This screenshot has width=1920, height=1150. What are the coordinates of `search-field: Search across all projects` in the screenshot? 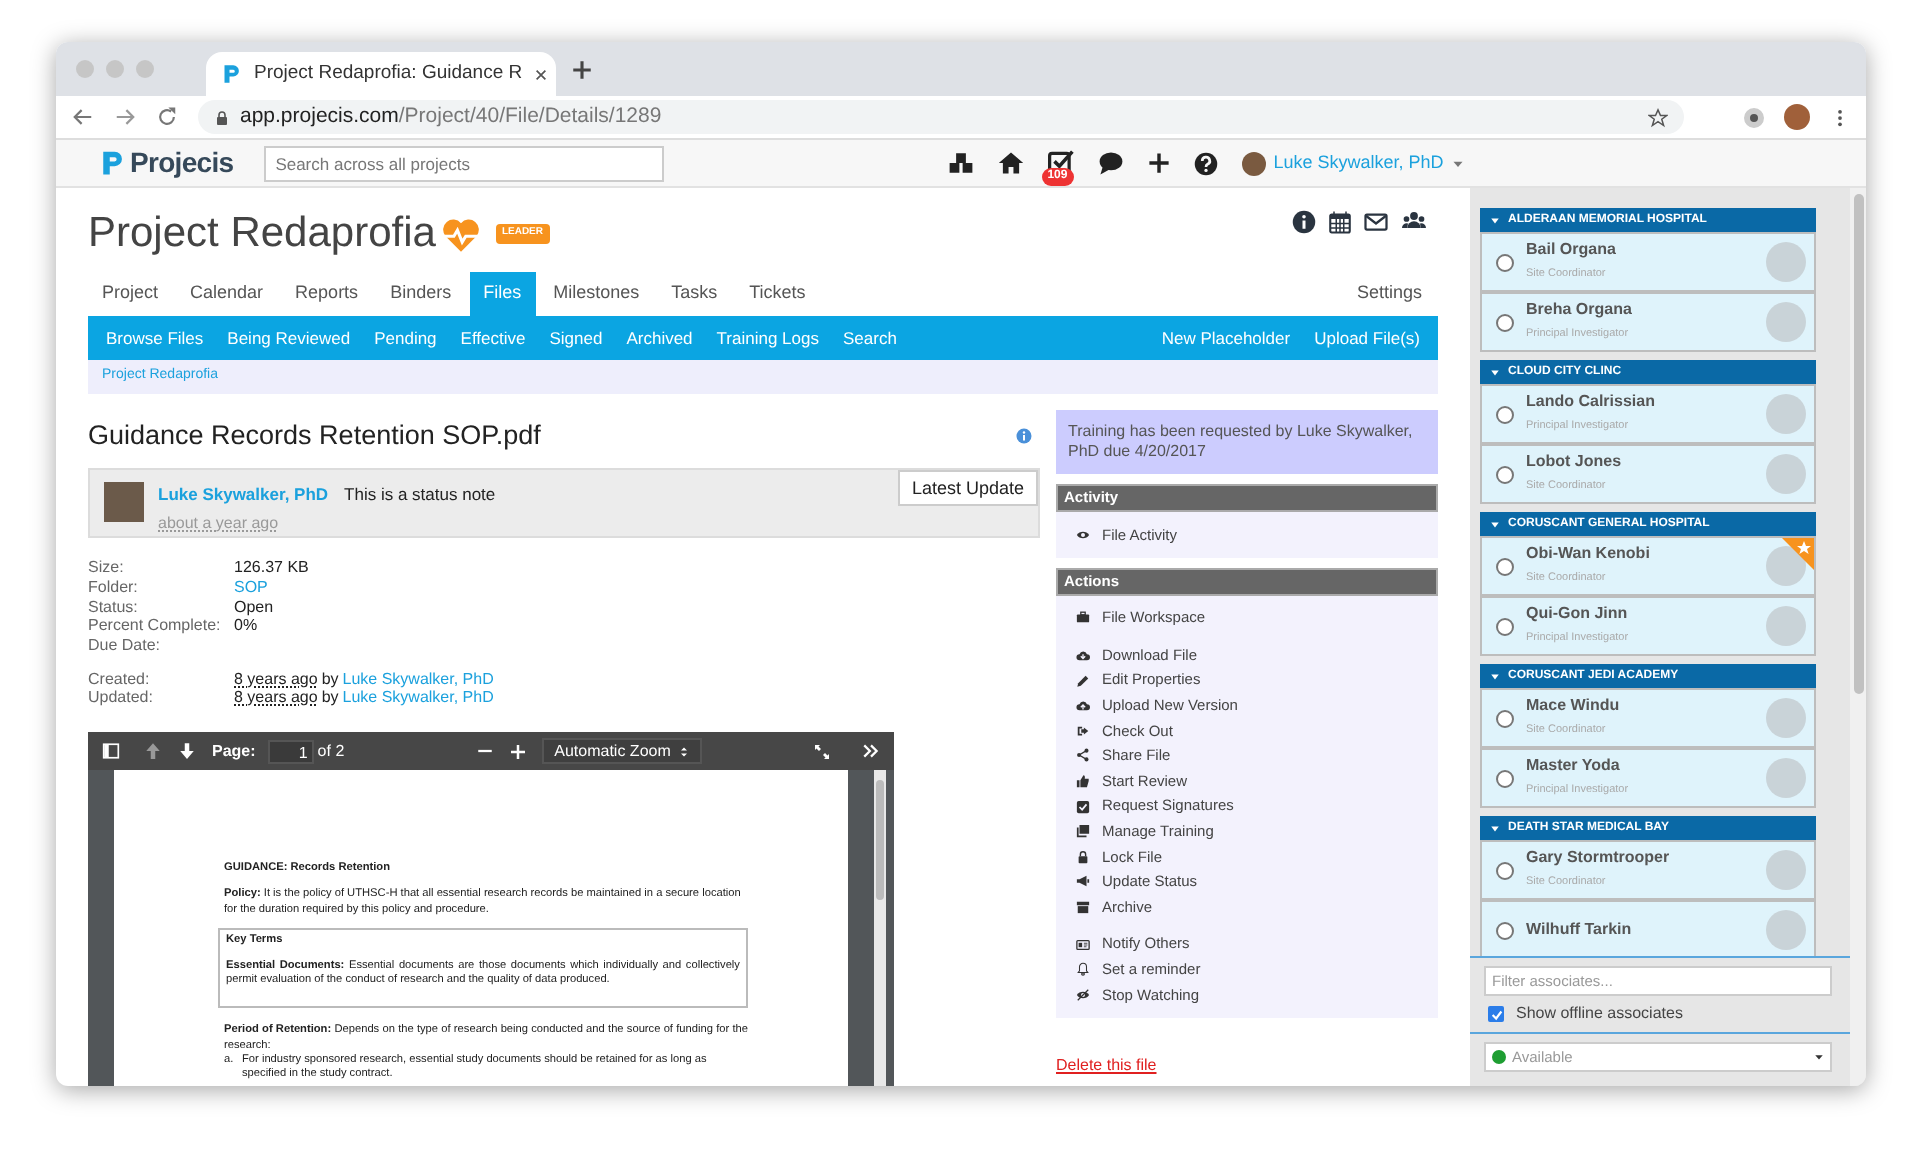 It's located at (463, 163).